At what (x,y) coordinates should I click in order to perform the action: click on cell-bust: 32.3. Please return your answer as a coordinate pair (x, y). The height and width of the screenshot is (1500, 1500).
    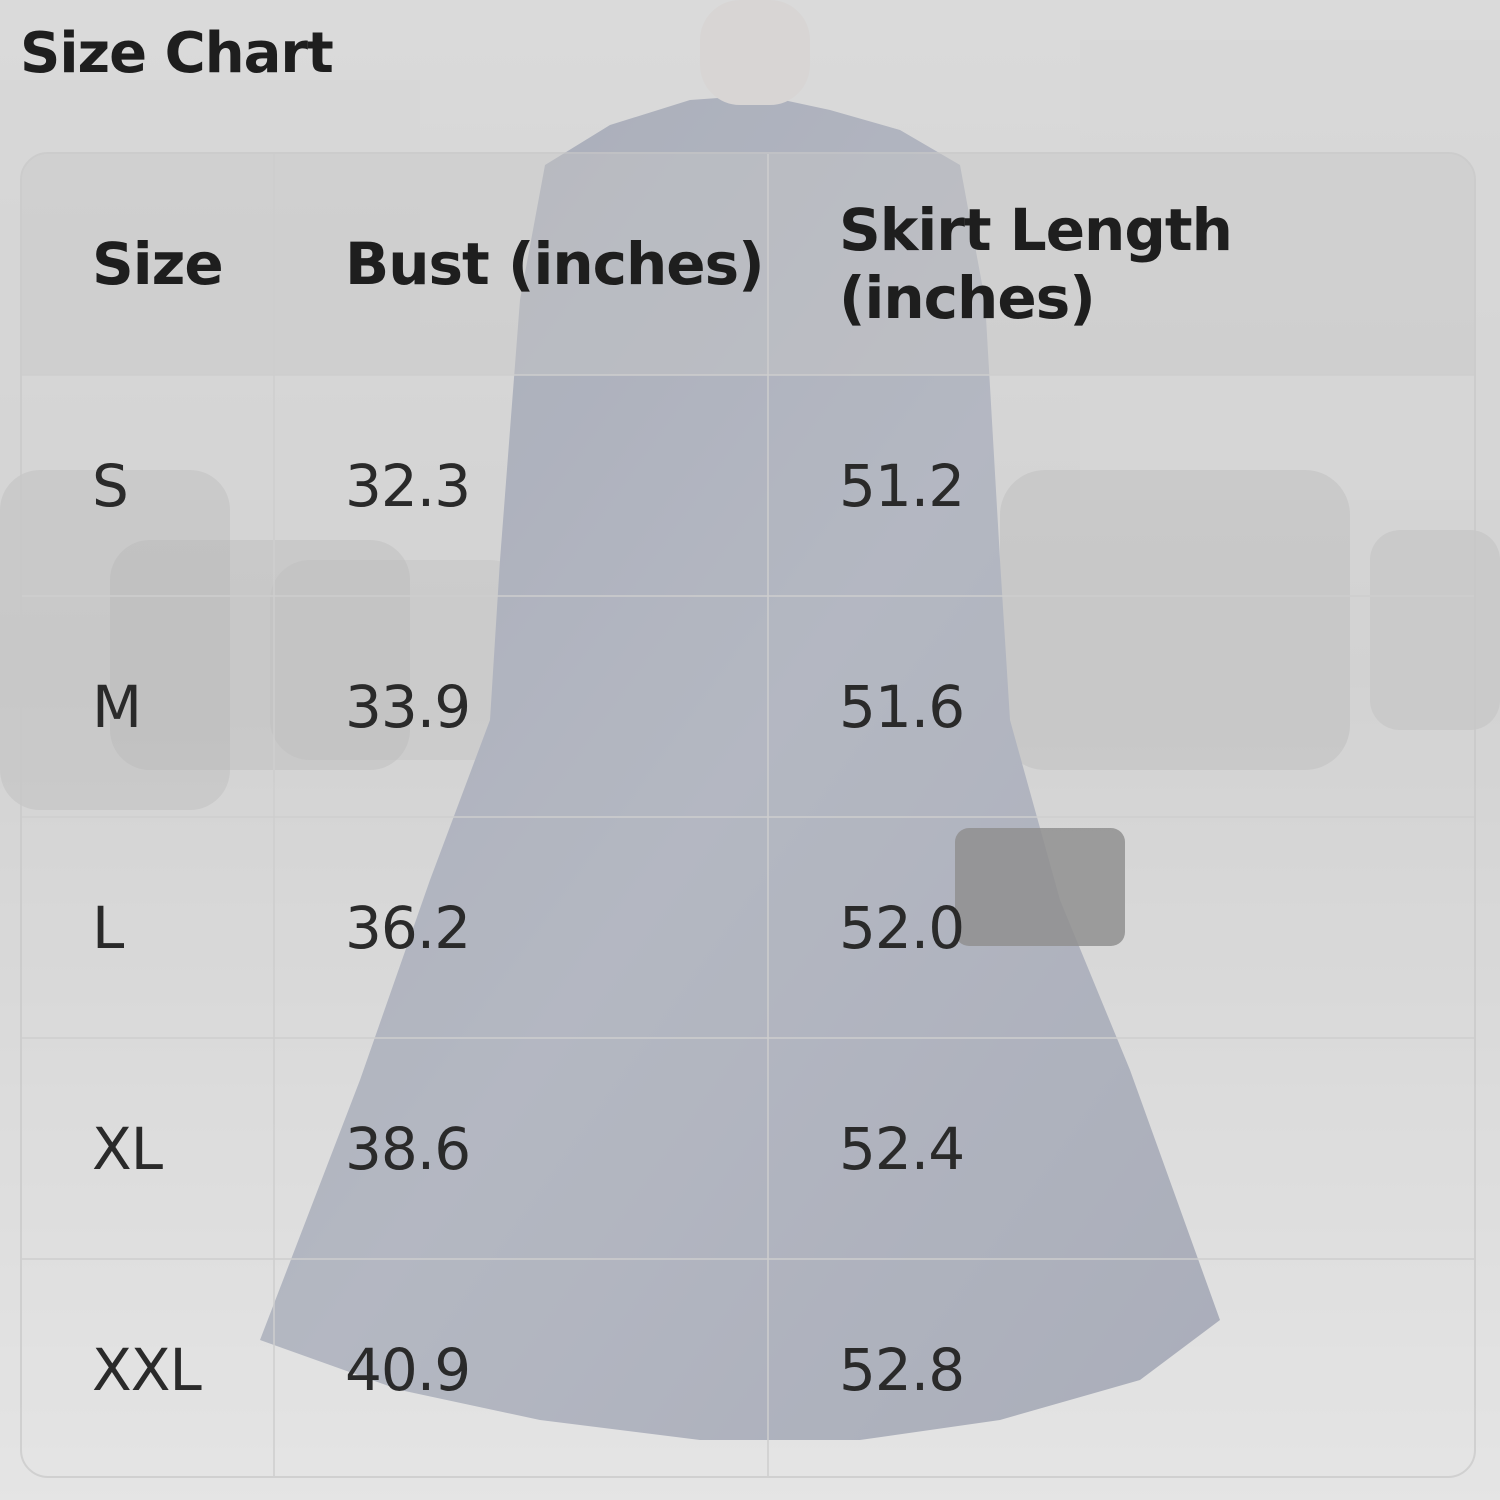
    Looking at the image, I should click on (521, 485).